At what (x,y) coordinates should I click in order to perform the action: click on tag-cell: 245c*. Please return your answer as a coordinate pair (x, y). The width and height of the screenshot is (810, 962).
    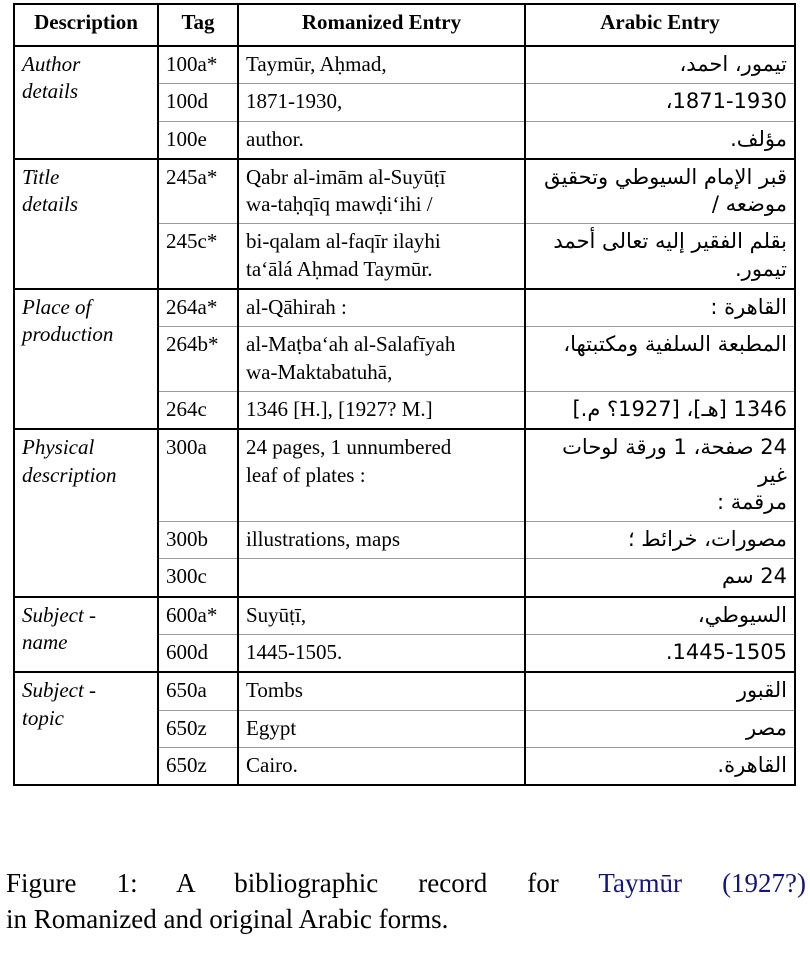
    Looking at the image, I should click on (198, 256).